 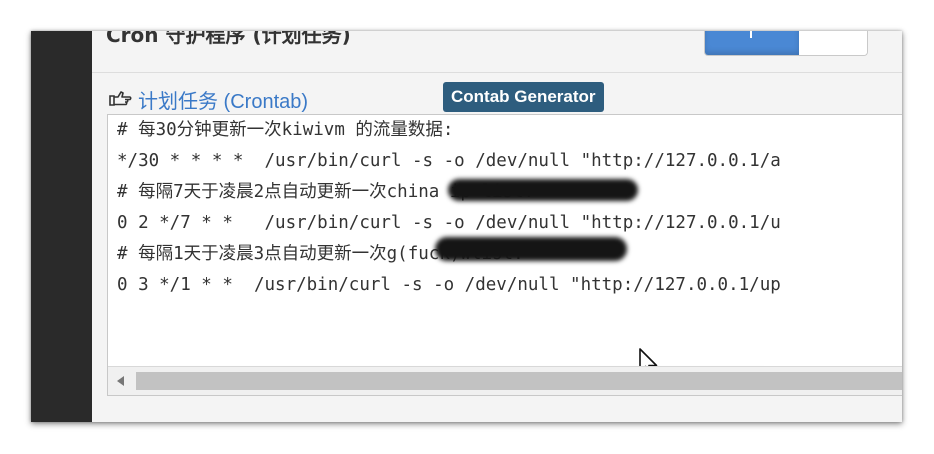 I want to click on toggle-on-button, so click(x=752, y=43).